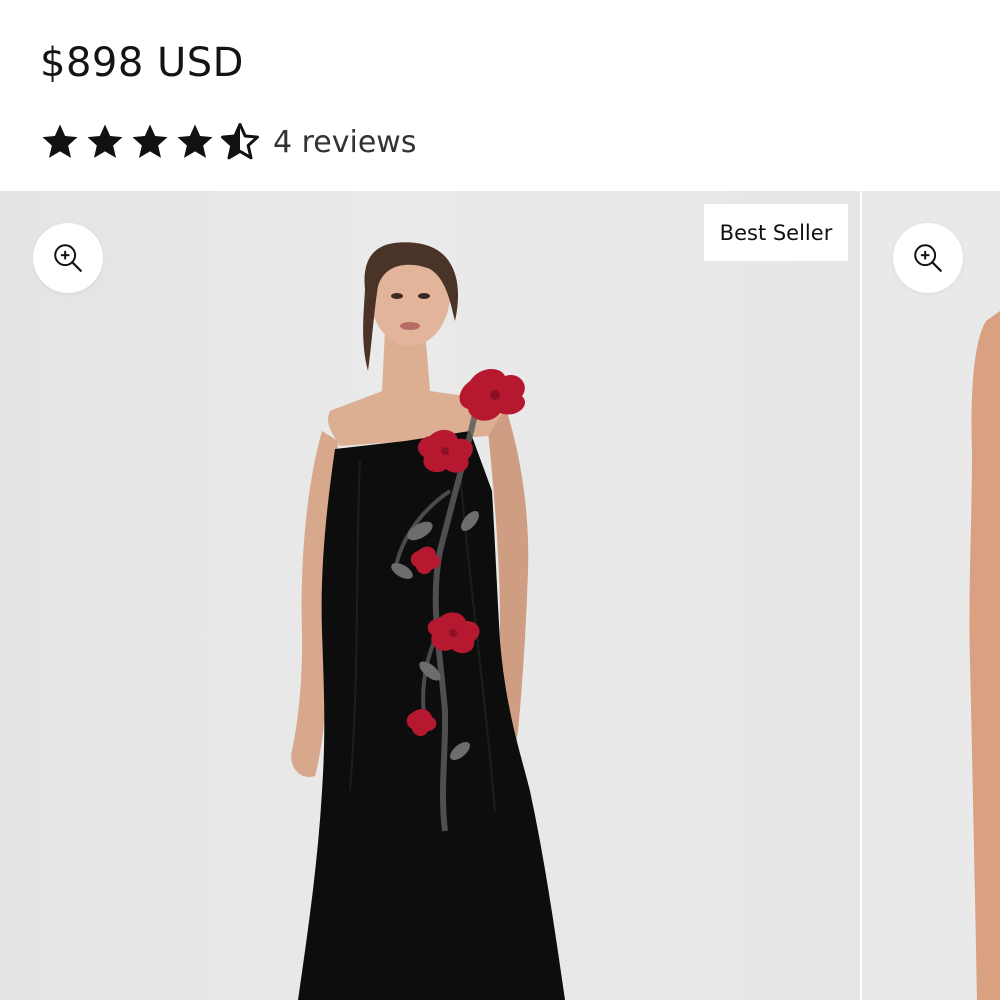  I want to click on product-price: $898 USD, so click(142, 63).